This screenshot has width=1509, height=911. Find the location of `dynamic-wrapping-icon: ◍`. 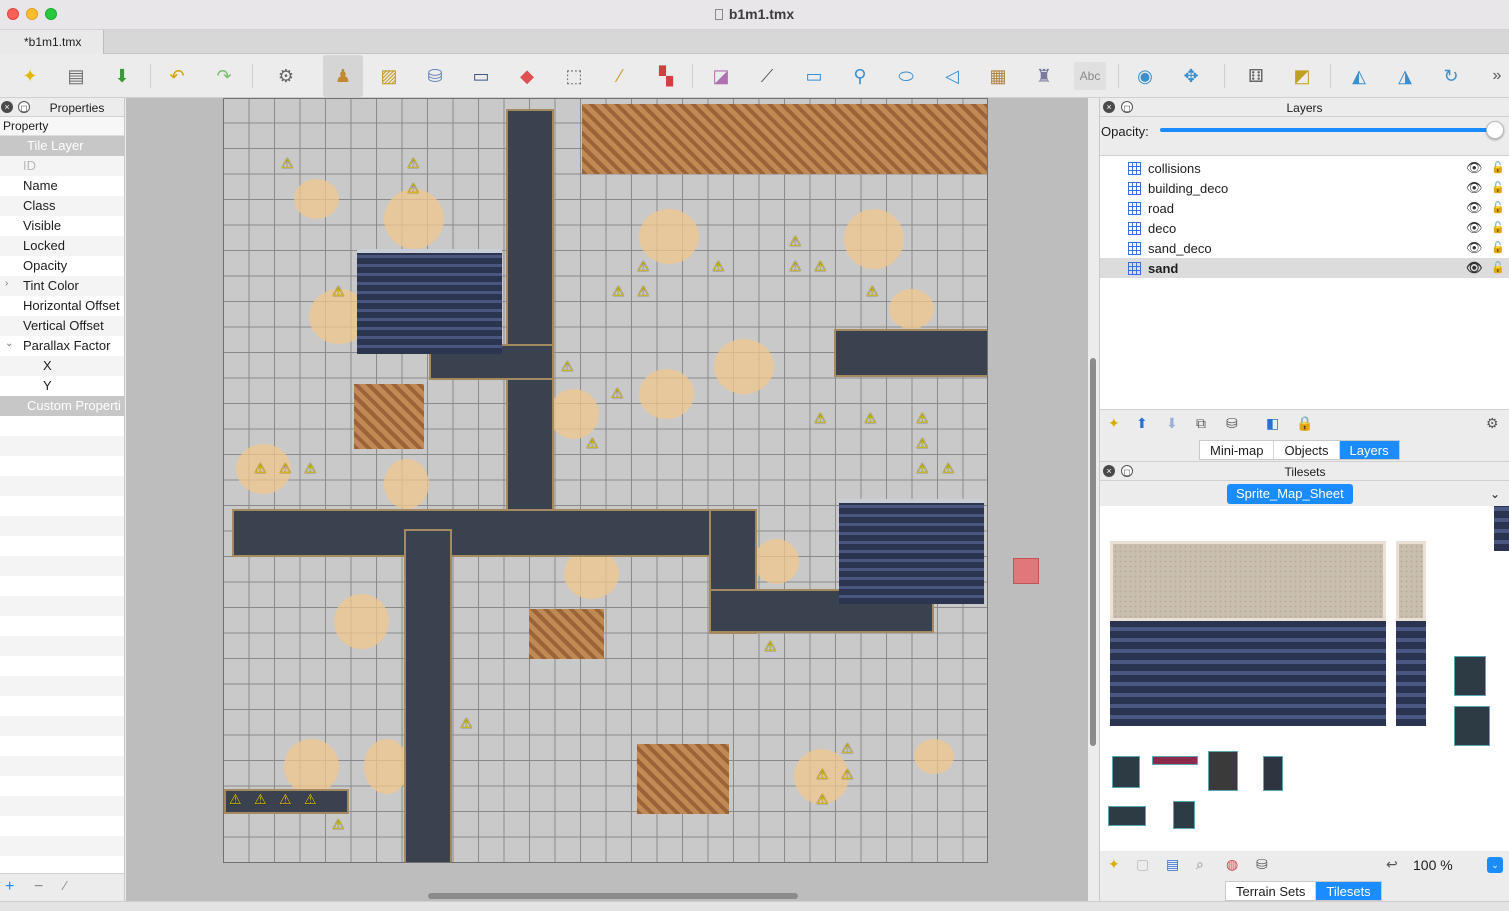

dynamic-wrapping-icon: ◍ is located at coordinates (1232, 864).